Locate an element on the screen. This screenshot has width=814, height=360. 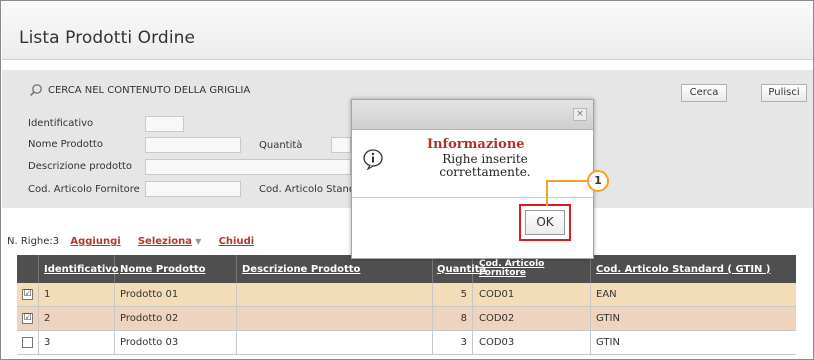
cell-identificativo: 2 is located at coordinates (77, 319).